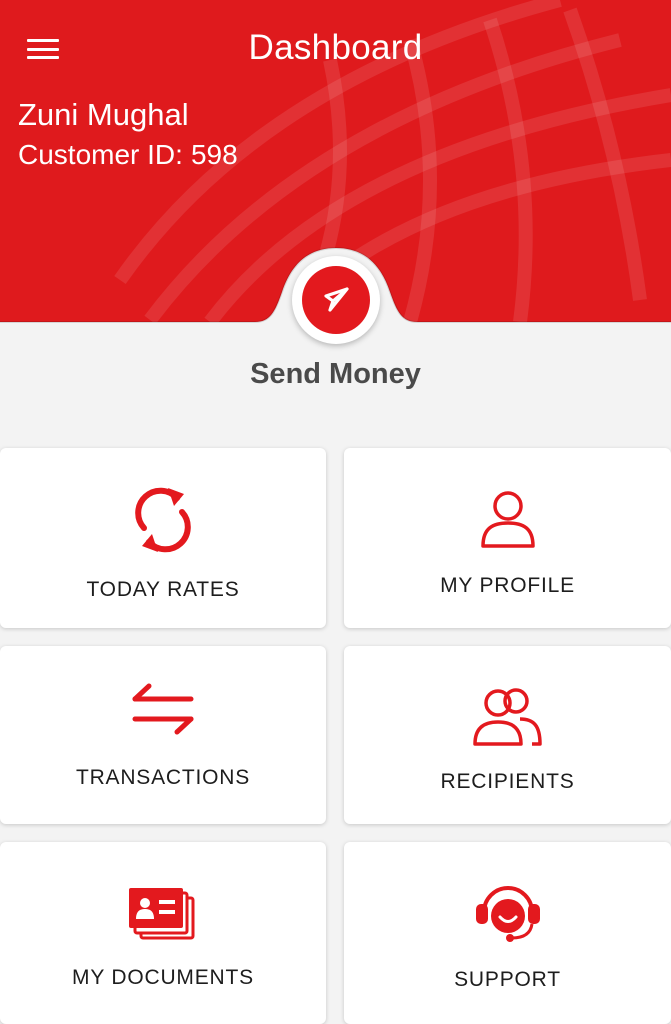  I want to click on transactions-card: TRANSACTIONS, so click(163, 735).